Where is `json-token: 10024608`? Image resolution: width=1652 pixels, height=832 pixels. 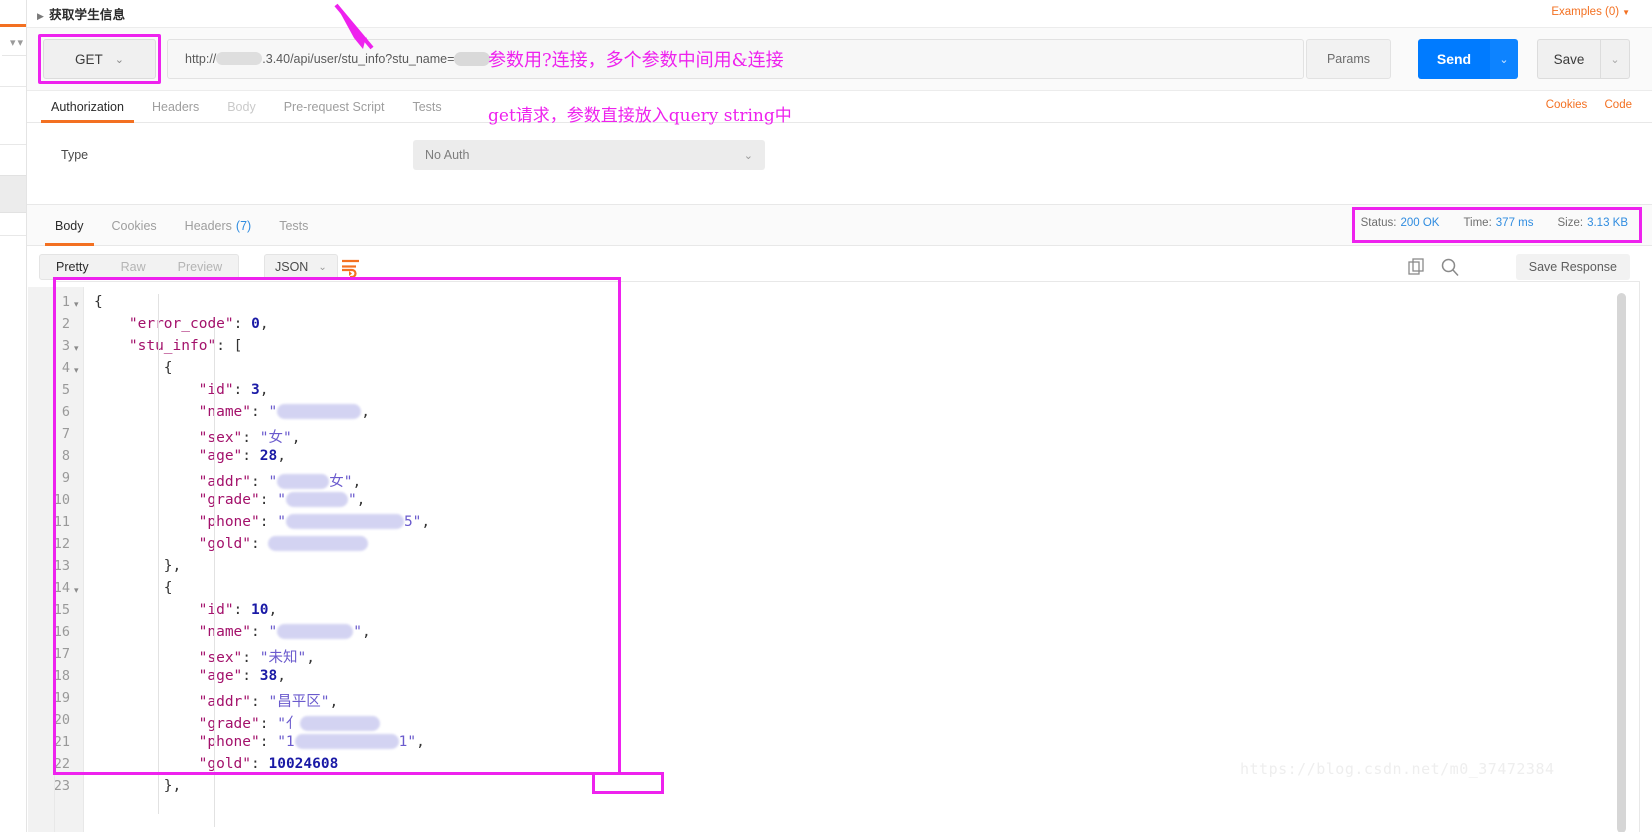
json-token: 10024608 is located at coordinates (303, 764).